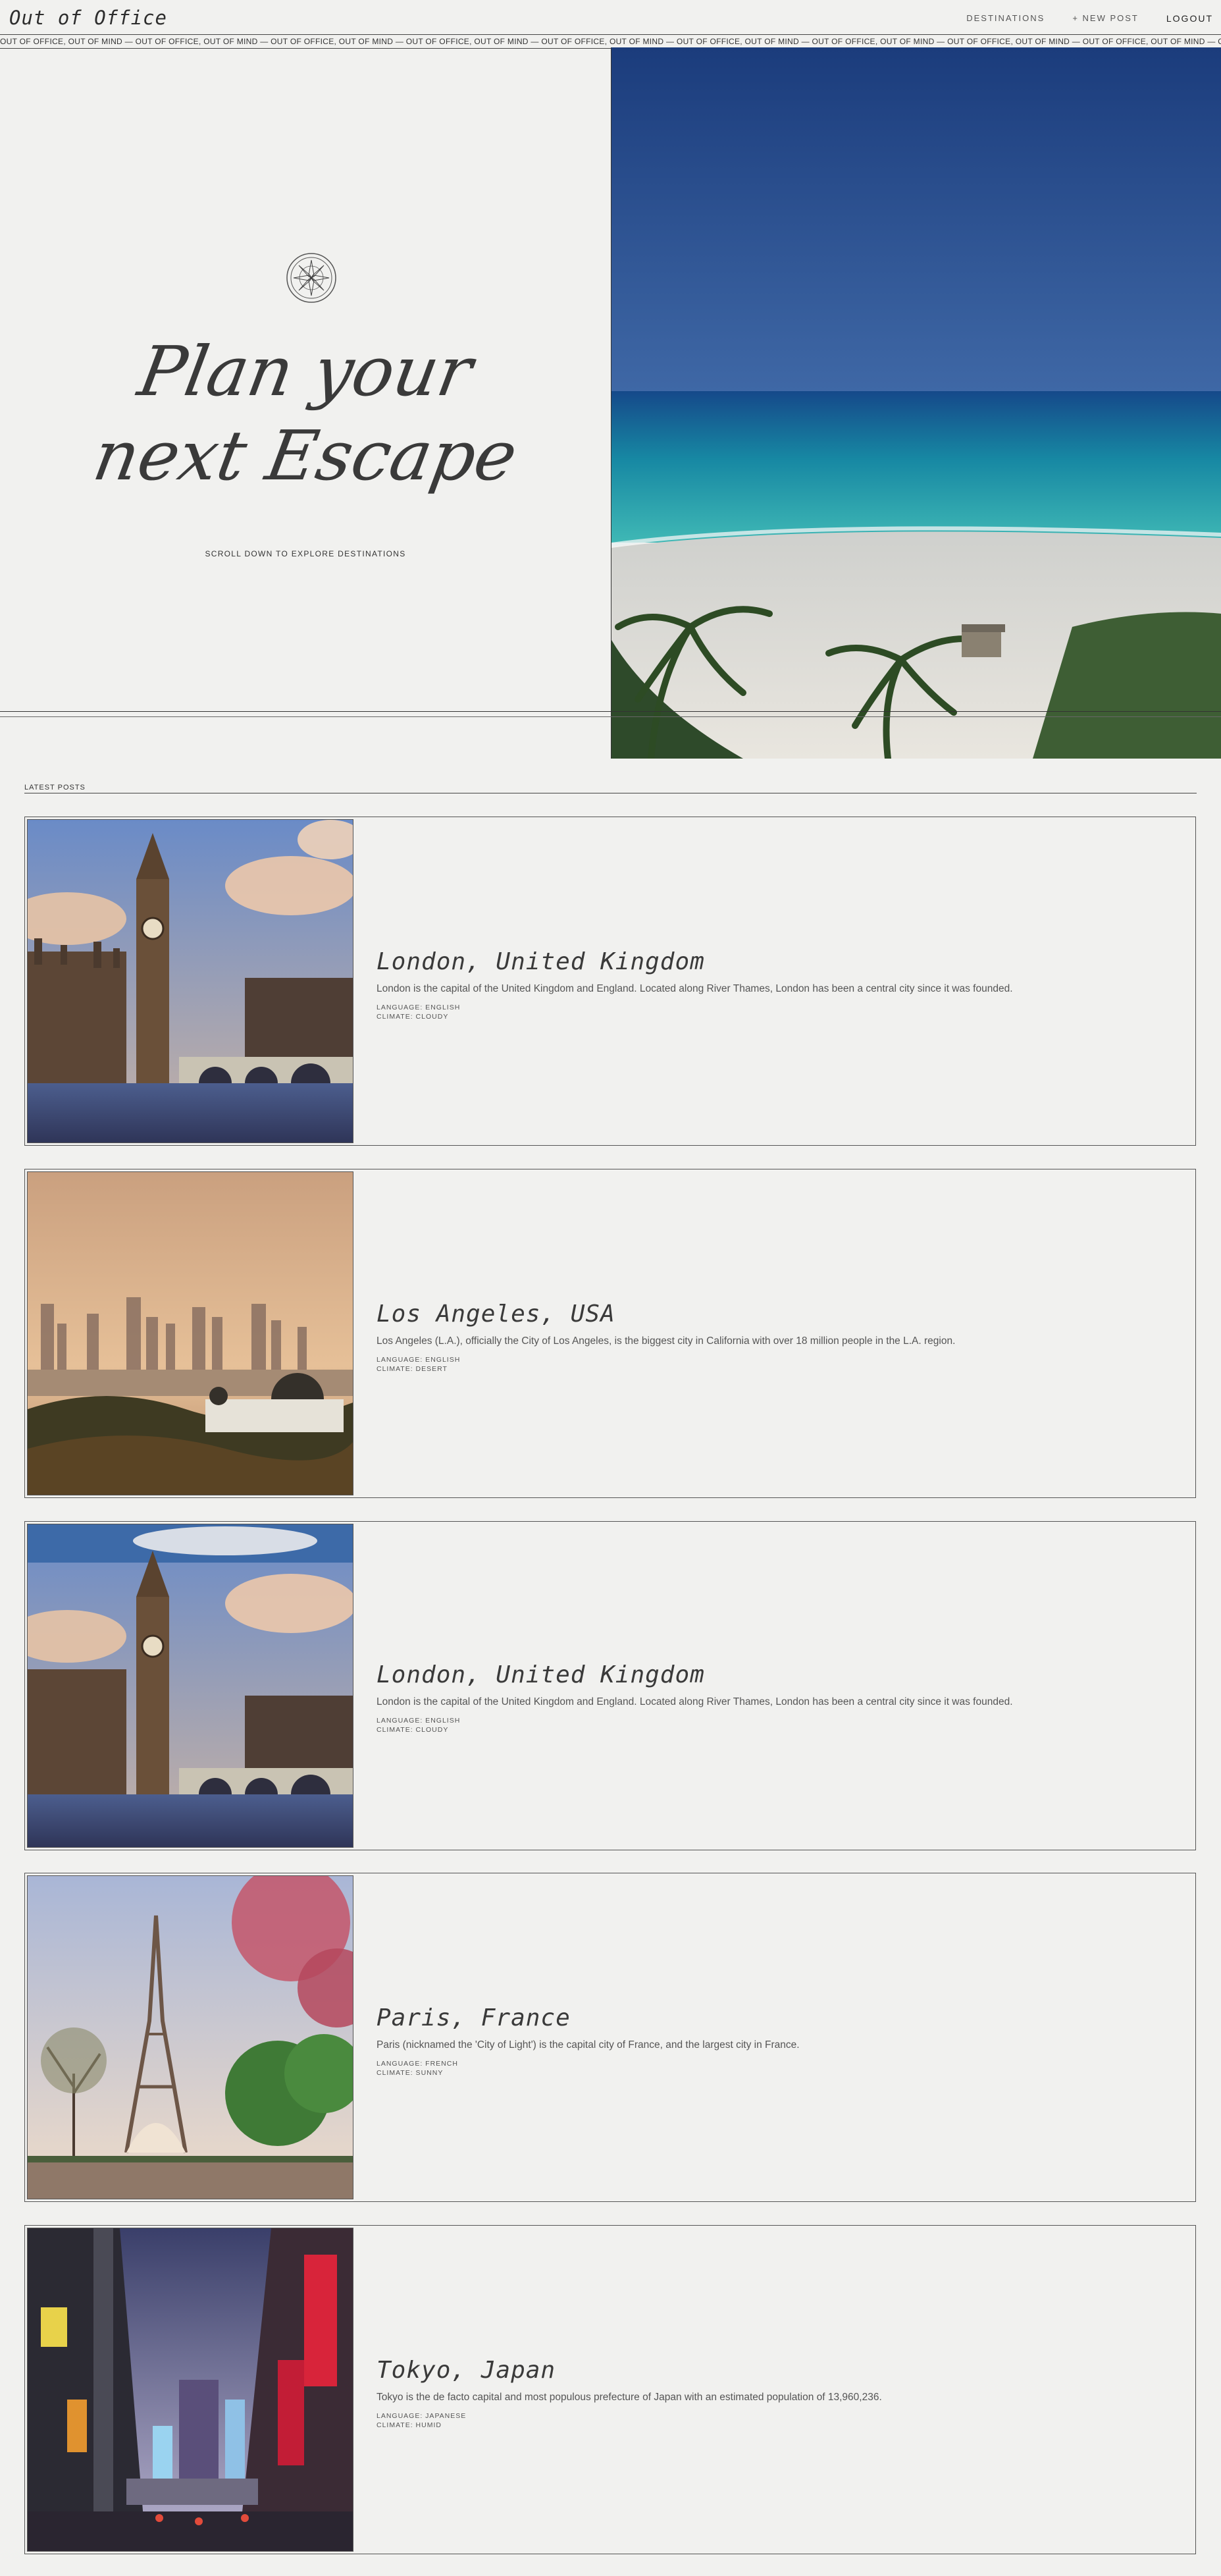  I want to click on eiffel-tower-photo-icon, so click(190, 2037).